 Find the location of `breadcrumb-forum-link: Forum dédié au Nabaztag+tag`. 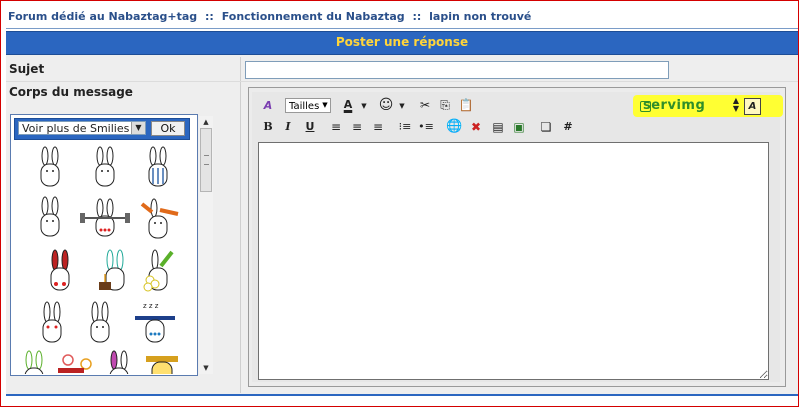

breadcrumb-forum-link: Forum dédié au Nabaztag+tag is located at coordinates (102, 16).